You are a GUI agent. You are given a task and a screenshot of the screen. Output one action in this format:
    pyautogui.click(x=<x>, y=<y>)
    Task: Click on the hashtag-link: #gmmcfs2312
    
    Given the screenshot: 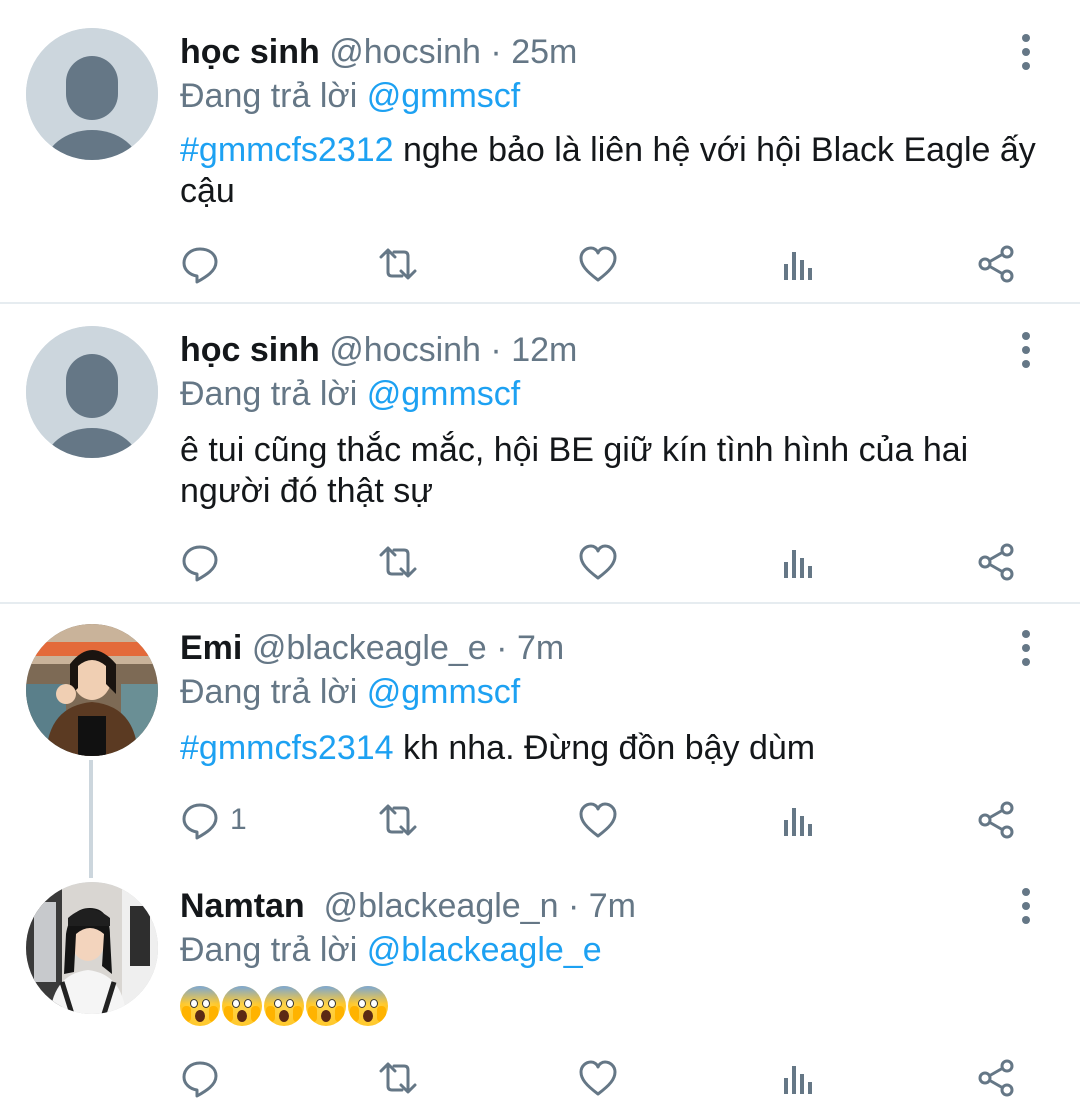 What is the action you would take?
    pyautogui.click(x=287, y=150)
    